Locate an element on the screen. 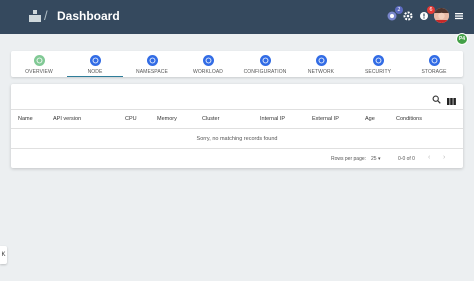 The height and width of the screenshot is (281, 474). storage-icon is located at coordinates (434, 60).